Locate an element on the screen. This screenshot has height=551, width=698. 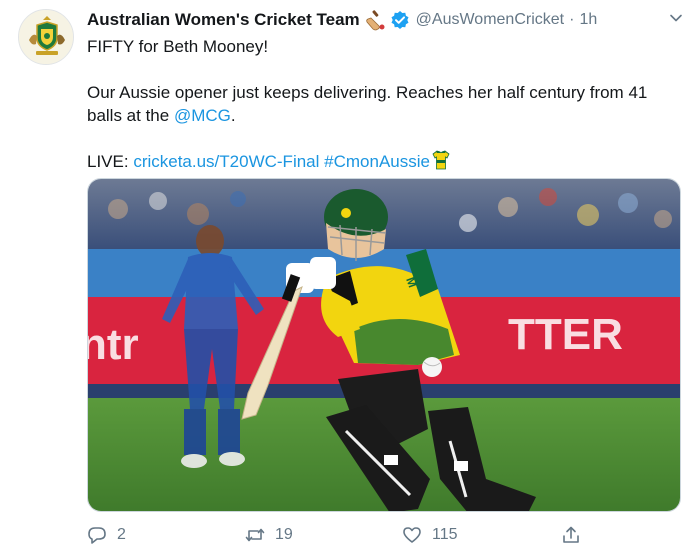
reply-button: 2 is located at coordinates (106, 535).